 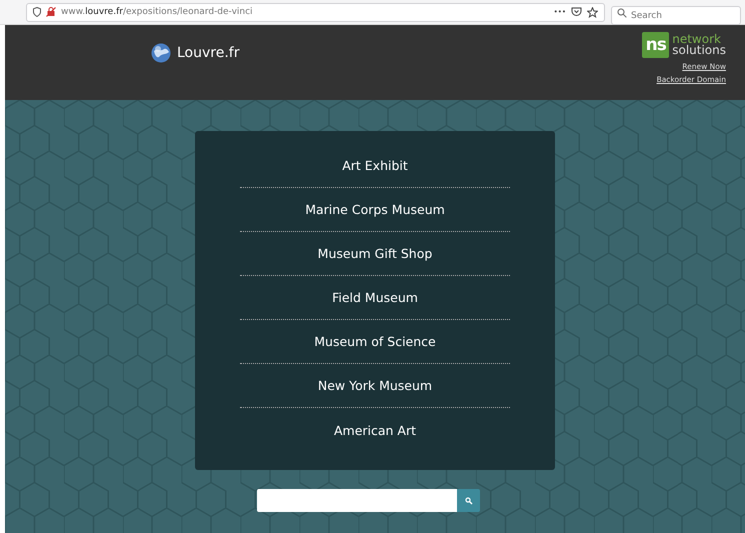 What do you see at coordinates (161, 52) in the screenshot?
I see `globe-icon` at bounding box center [161, 52].